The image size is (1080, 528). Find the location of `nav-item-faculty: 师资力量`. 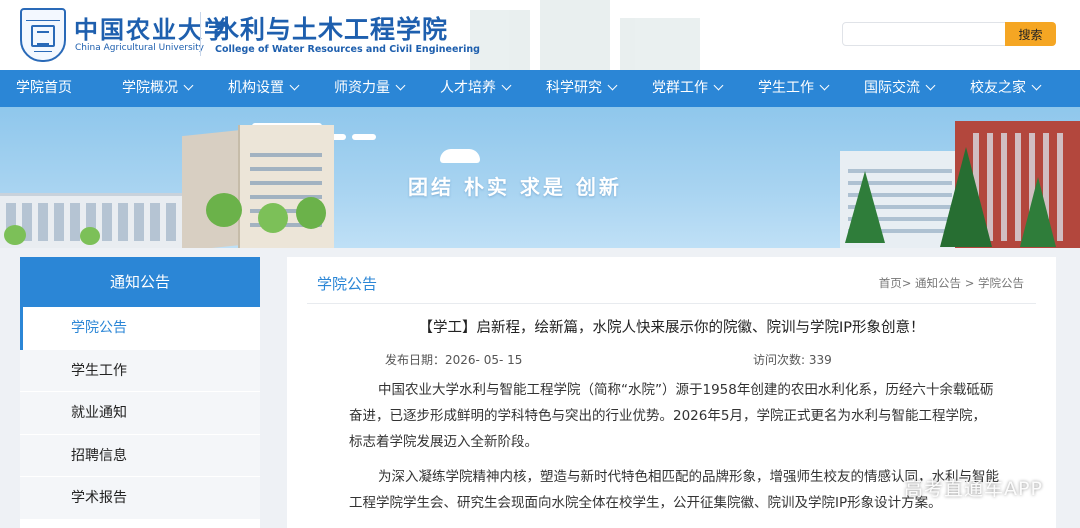

nav-item-faculty: 师资力量 is located at coordinates (370, 88).